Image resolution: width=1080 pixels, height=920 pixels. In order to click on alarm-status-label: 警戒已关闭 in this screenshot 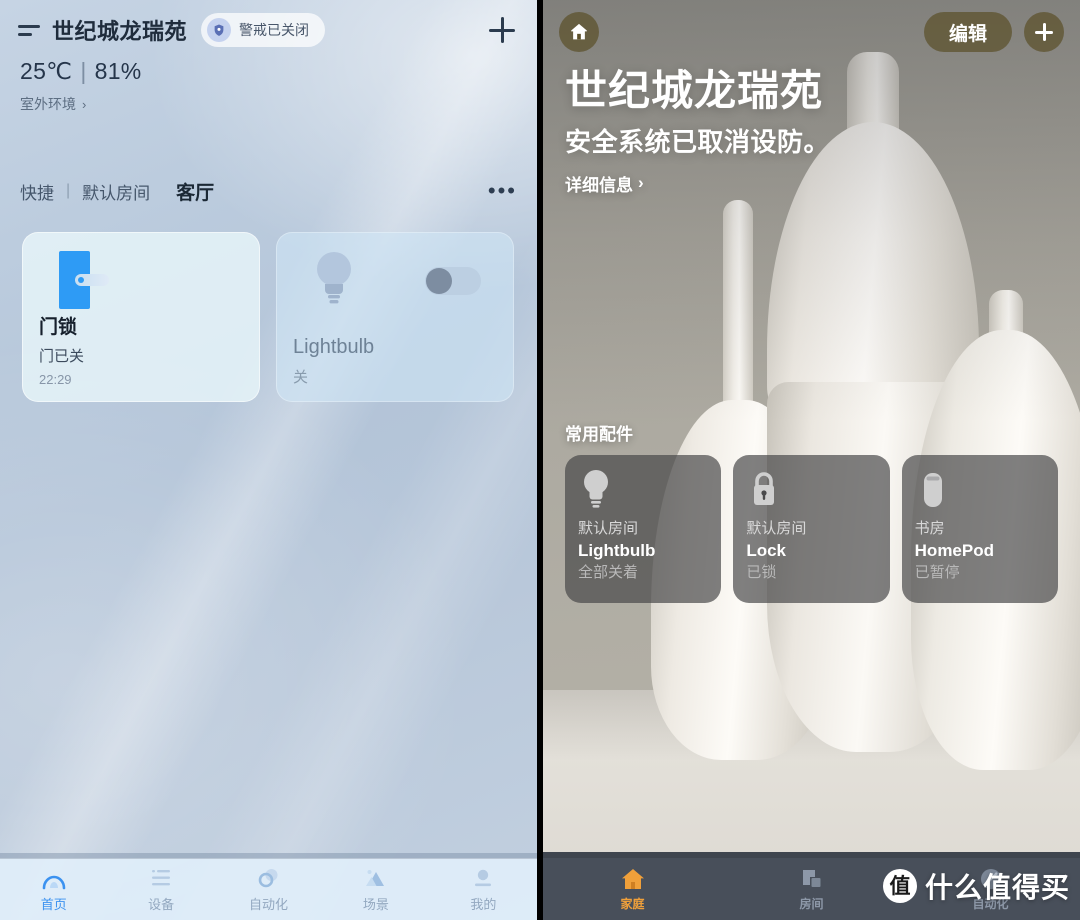, I will do `click(274, 30)`.